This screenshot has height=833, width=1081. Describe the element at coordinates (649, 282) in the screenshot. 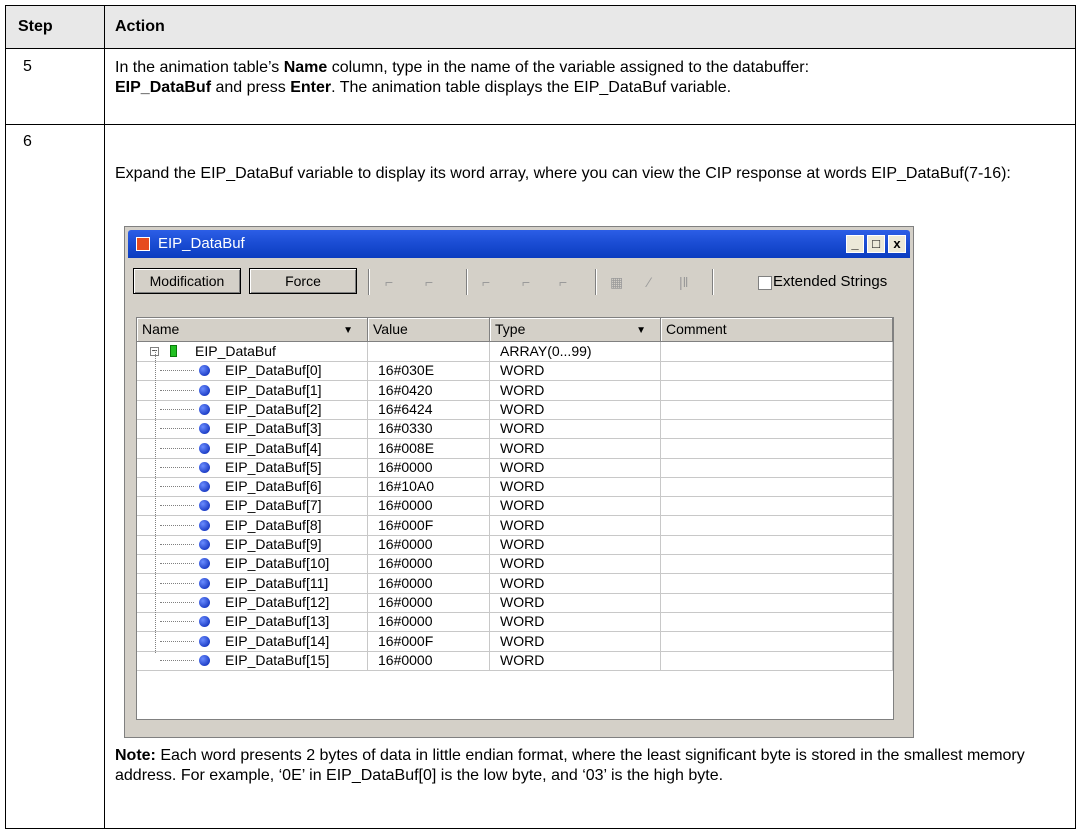

I see `edge-icon: ⁄` at that location.